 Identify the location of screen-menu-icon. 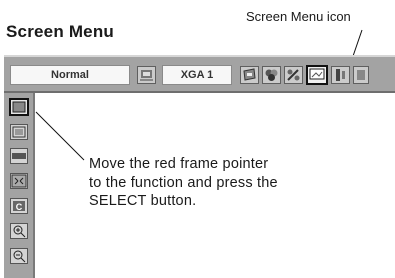
(317, 75).